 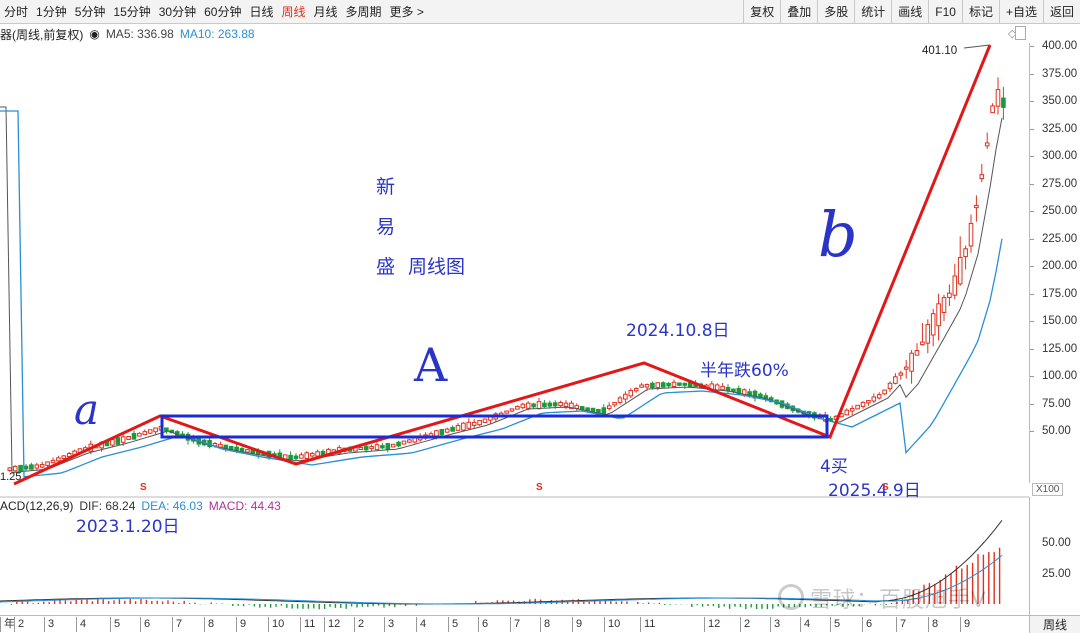 I want to click on period-tab-2: 5分钟, so click(x=90, y=12).